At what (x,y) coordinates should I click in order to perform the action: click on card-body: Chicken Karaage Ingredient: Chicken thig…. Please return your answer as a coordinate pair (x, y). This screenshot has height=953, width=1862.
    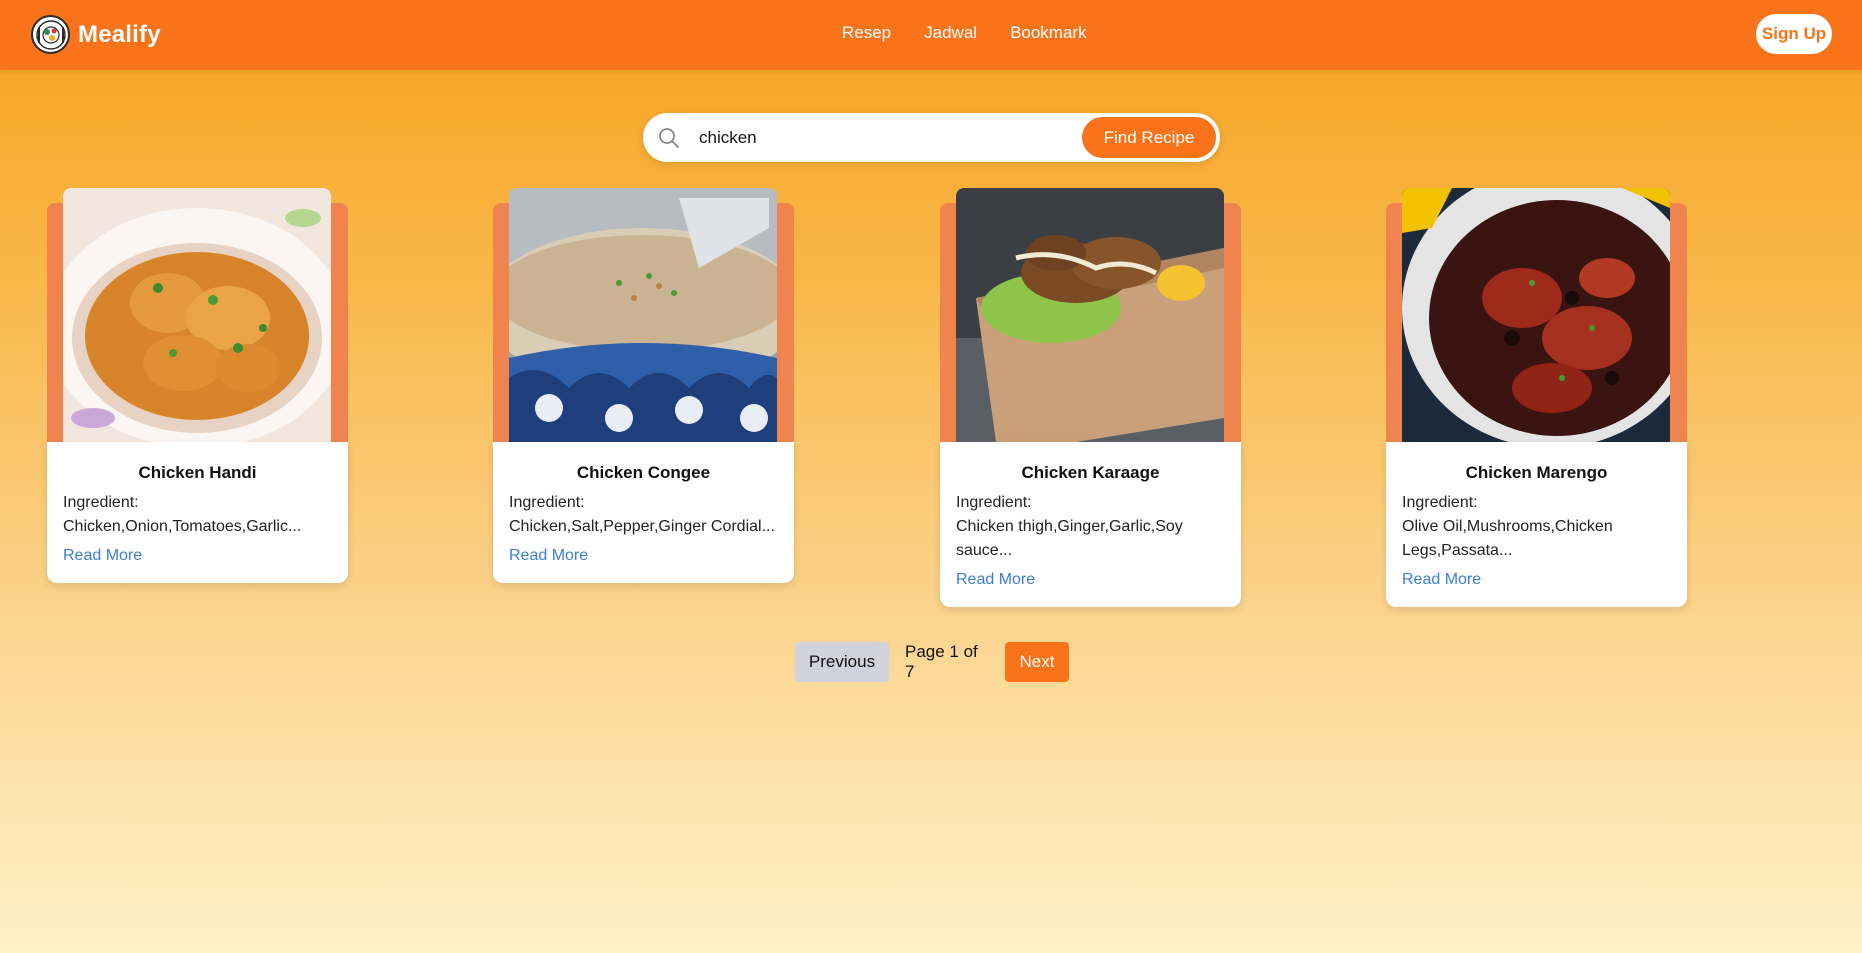
    Looking at the image, I should click on (1090, 524).